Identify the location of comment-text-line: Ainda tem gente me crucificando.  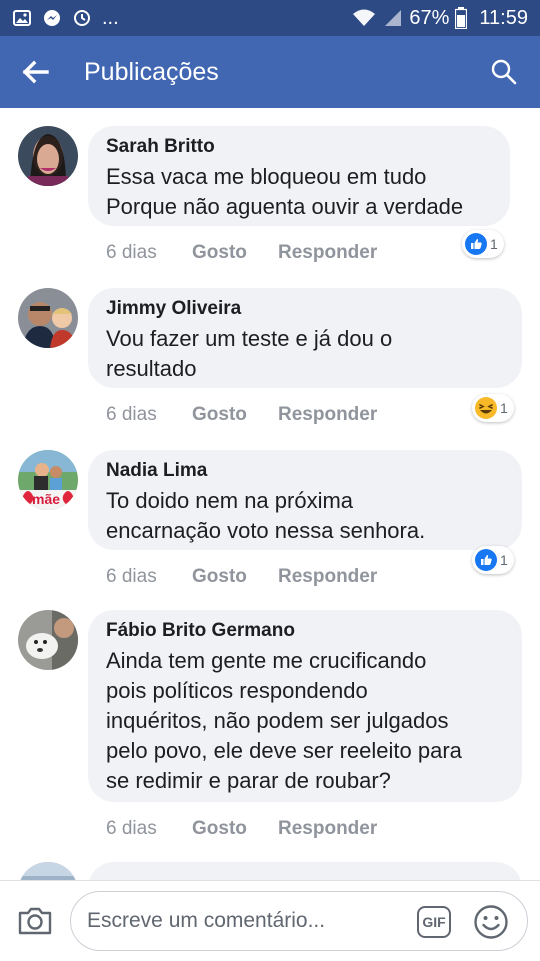
(266, 660).